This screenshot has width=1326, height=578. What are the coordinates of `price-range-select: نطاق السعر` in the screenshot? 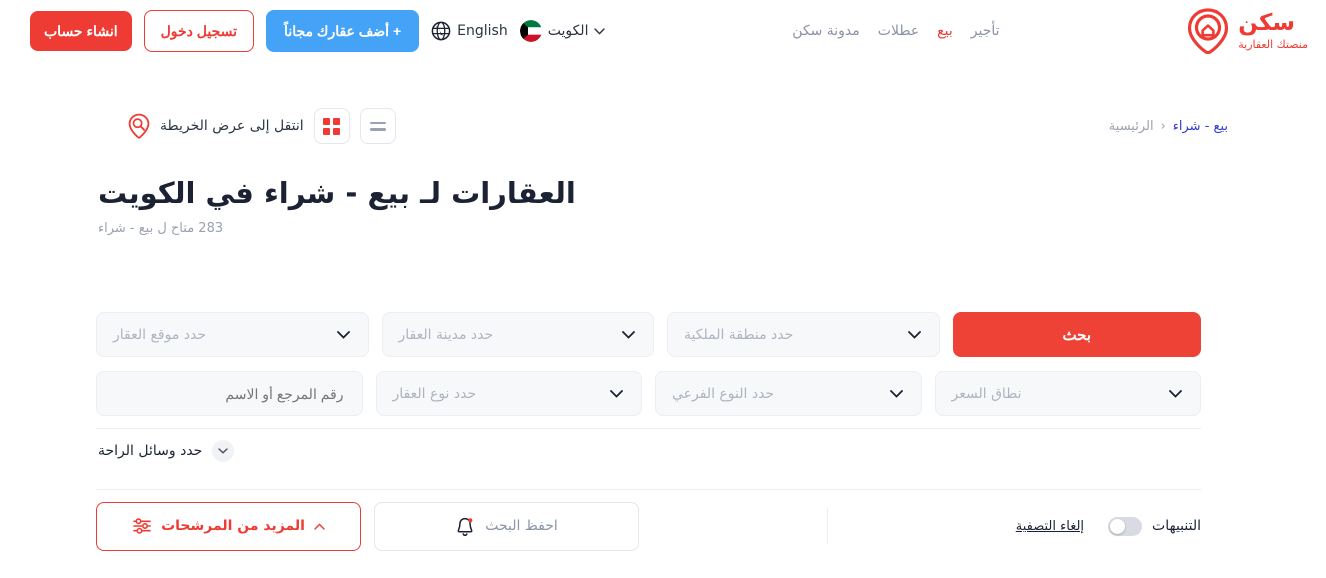 It's located at (1067, 393).